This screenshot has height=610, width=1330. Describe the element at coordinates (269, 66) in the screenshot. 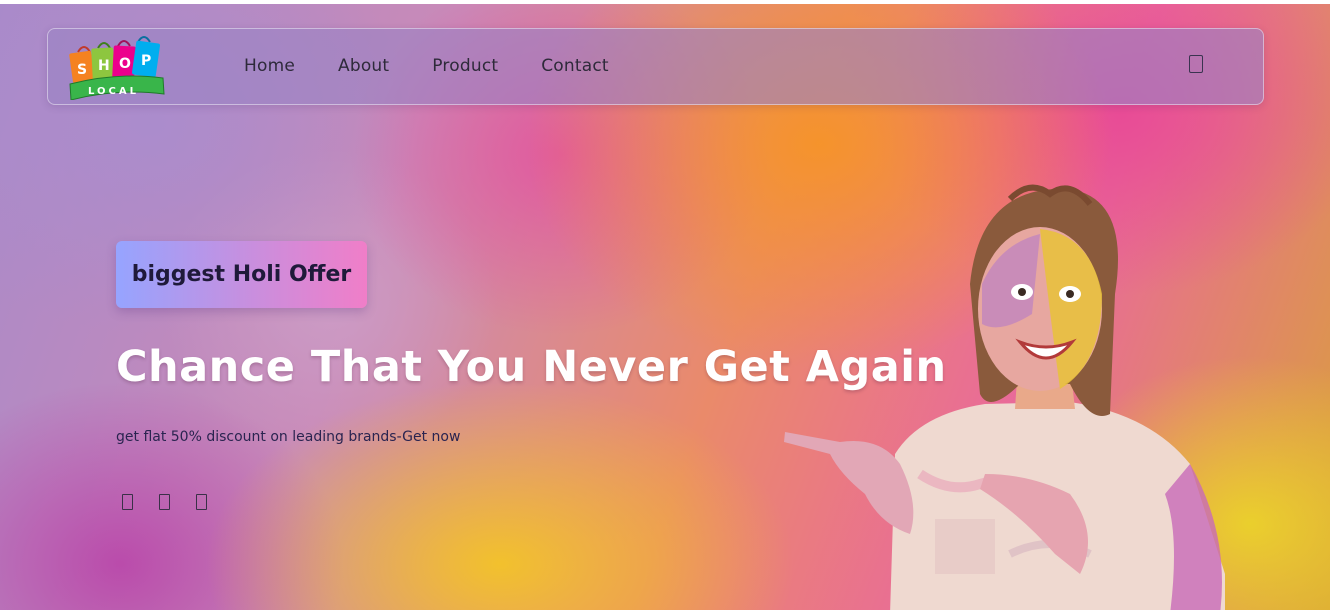

I see `nav-item-home: Home` at that location.